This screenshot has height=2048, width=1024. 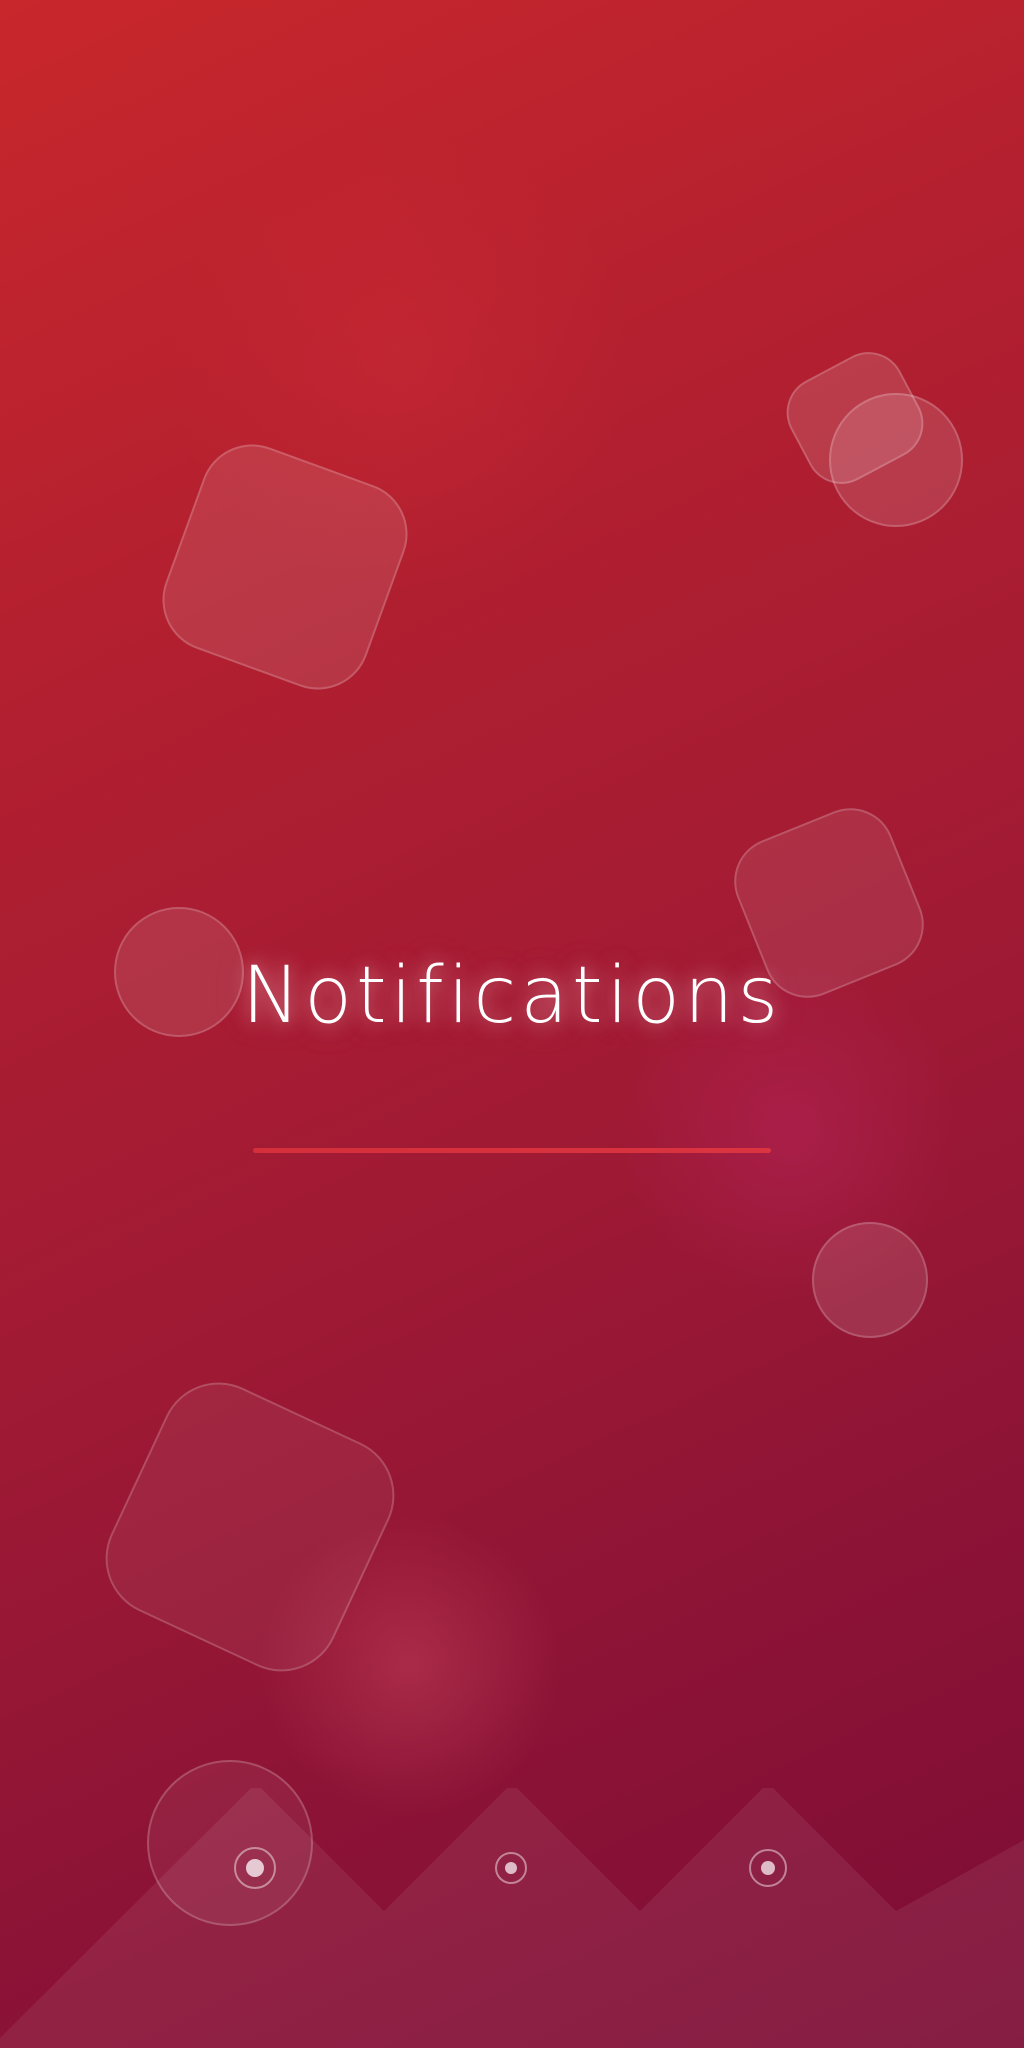 What do you see at coordinates (512, 1150) in the screenshot?
I see `title-divider` at bounding box center [512, 1150].